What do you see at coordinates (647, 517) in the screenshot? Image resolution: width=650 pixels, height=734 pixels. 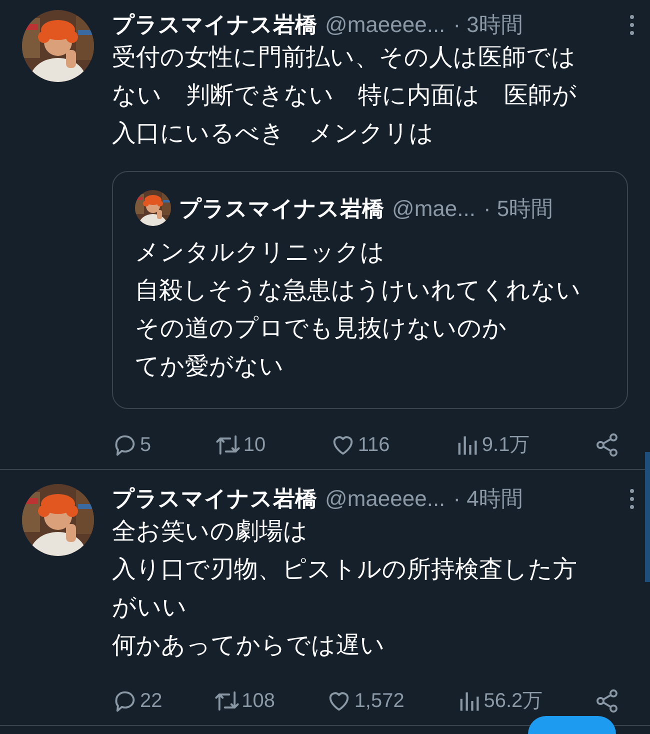 I see `scrollbar-thumb` at bounding box center [647, 517].